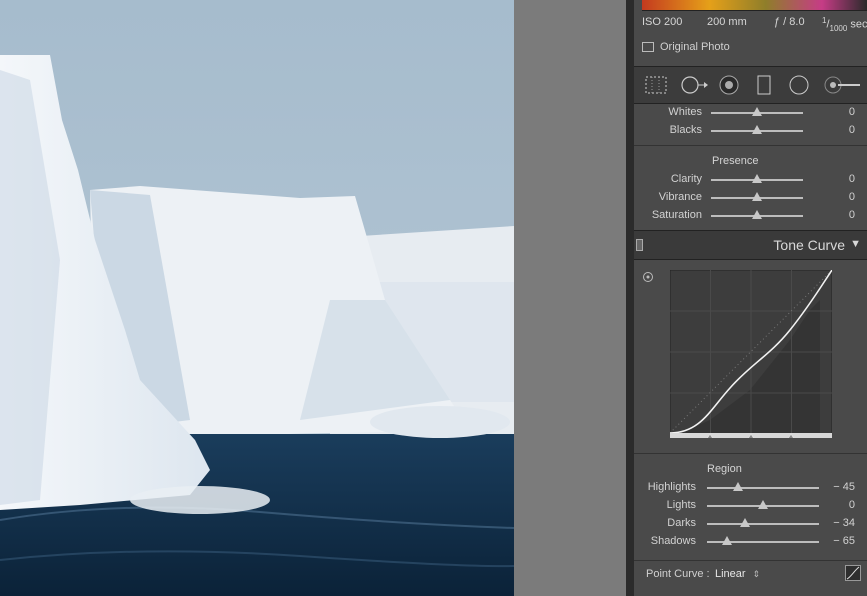 The image size is (867, 596). I want to click on histogram, so click(754, 5).